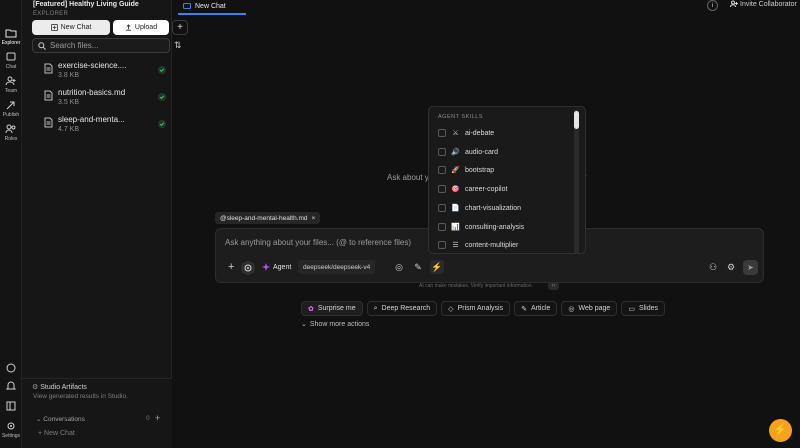 The width and height of the screenshot is (800, 448). I want to click on rail-roles: Roles, so click(11, 132).